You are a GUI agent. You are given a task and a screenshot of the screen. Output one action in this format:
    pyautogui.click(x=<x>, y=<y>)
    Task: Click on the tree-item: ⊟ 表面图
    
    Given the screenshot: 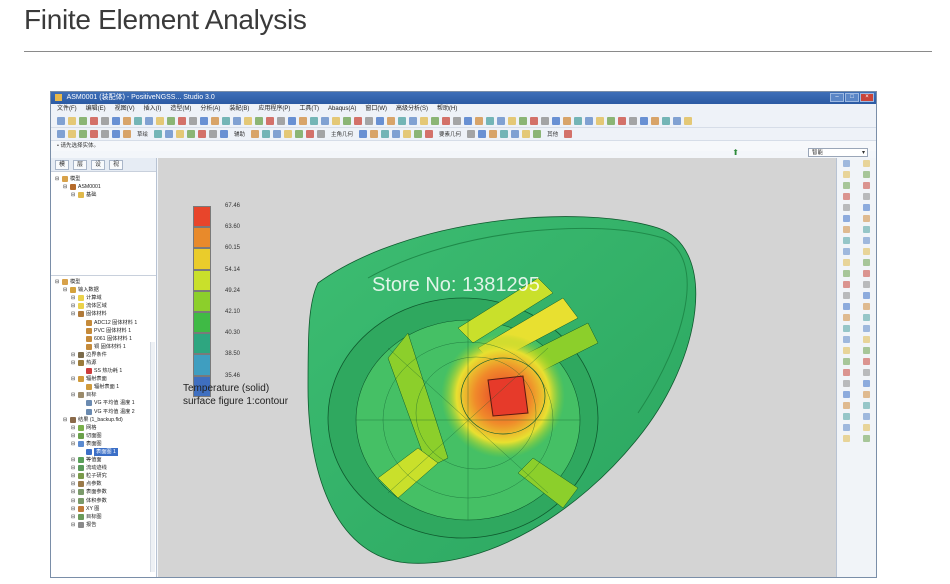 What is the action you would take?
    pyautogui.click(x=103, y=444)
    